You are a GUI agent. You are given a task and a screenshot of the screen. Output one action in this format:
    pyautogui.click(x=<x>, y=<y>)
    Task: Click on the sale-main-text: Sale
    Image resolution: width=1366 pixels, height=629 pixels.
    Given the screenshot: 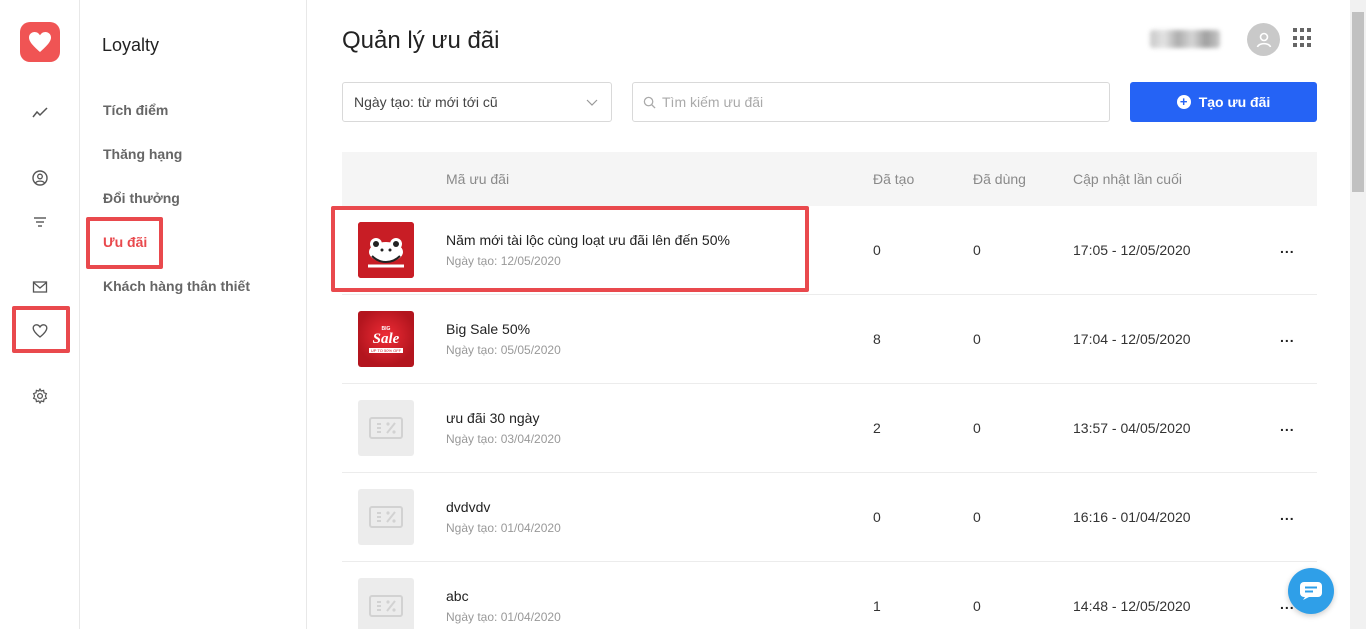 What is the action you would take?
    pyautogui.click(x=386, y=338)
    